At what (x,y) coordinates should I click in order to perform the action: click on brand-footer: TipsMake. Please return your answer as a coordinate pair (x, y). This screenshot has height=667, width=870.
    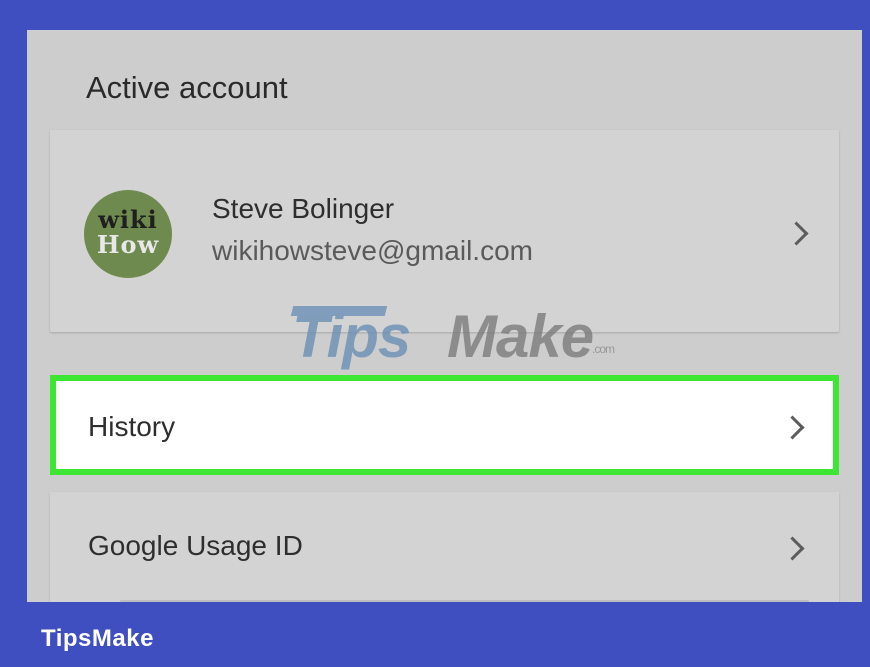
    Looking at the image, I should click on (97, 638).